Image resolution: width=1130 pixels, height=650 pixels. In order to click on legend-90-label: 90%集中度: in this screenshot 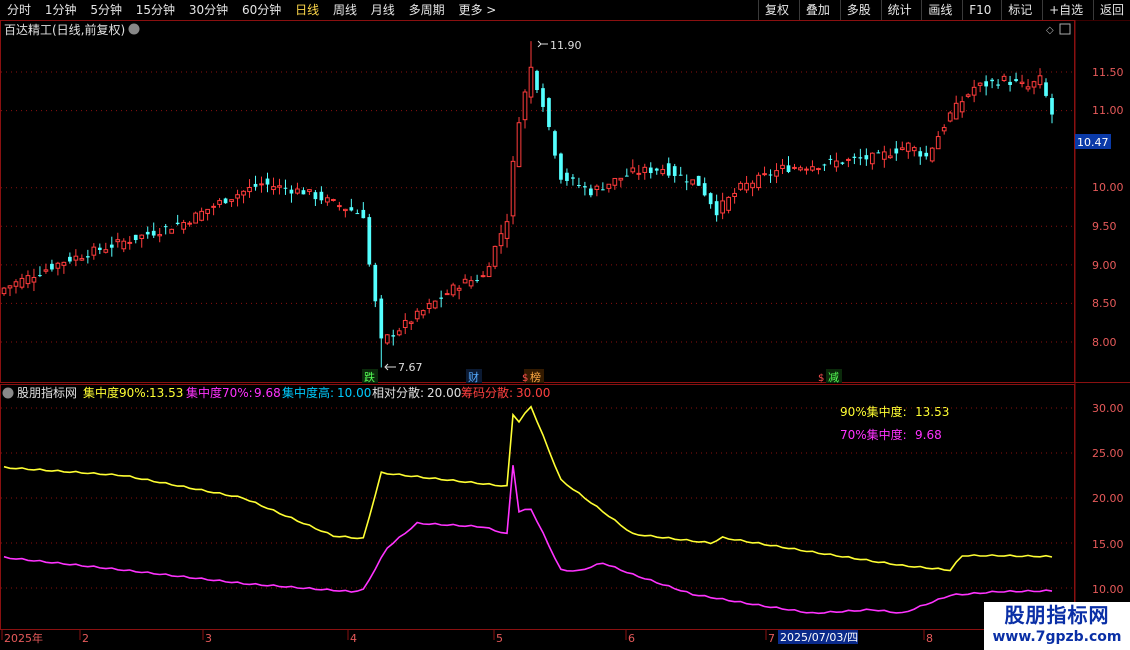, I will do `click(873, 411)`.